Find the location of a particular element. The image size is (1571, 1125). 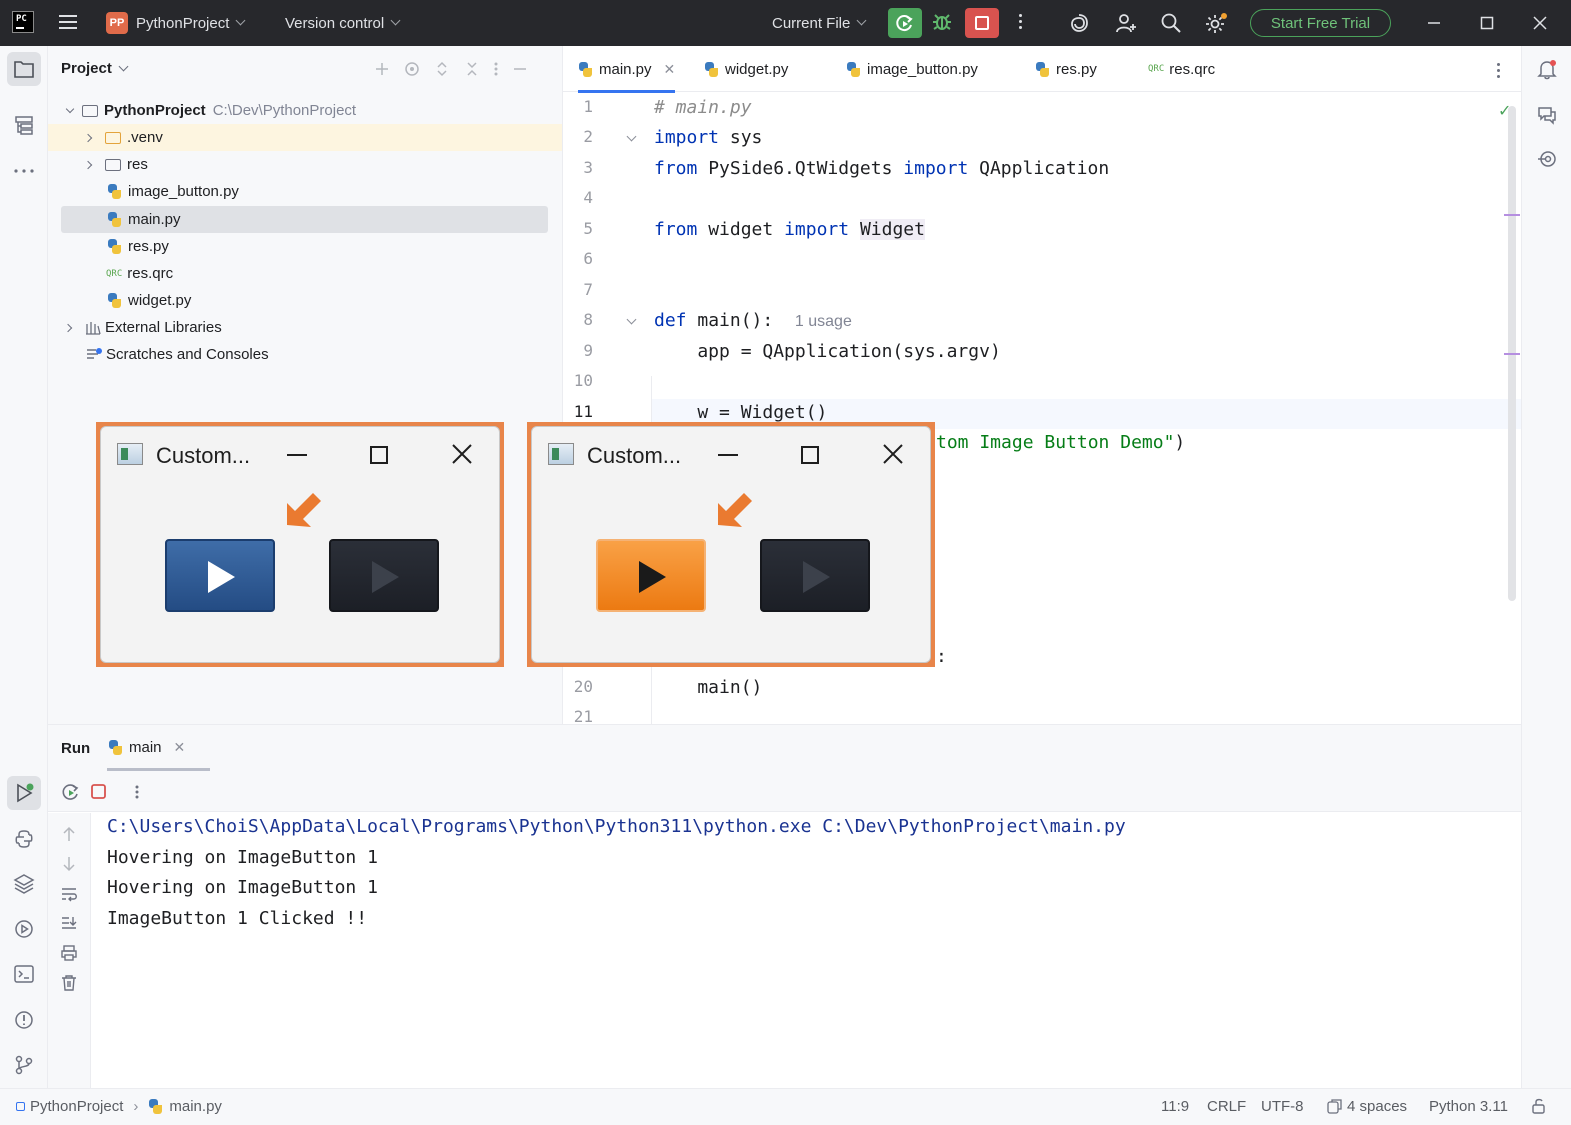

line-ending-selector: CRLF is located at coordinates (1226, 1106).